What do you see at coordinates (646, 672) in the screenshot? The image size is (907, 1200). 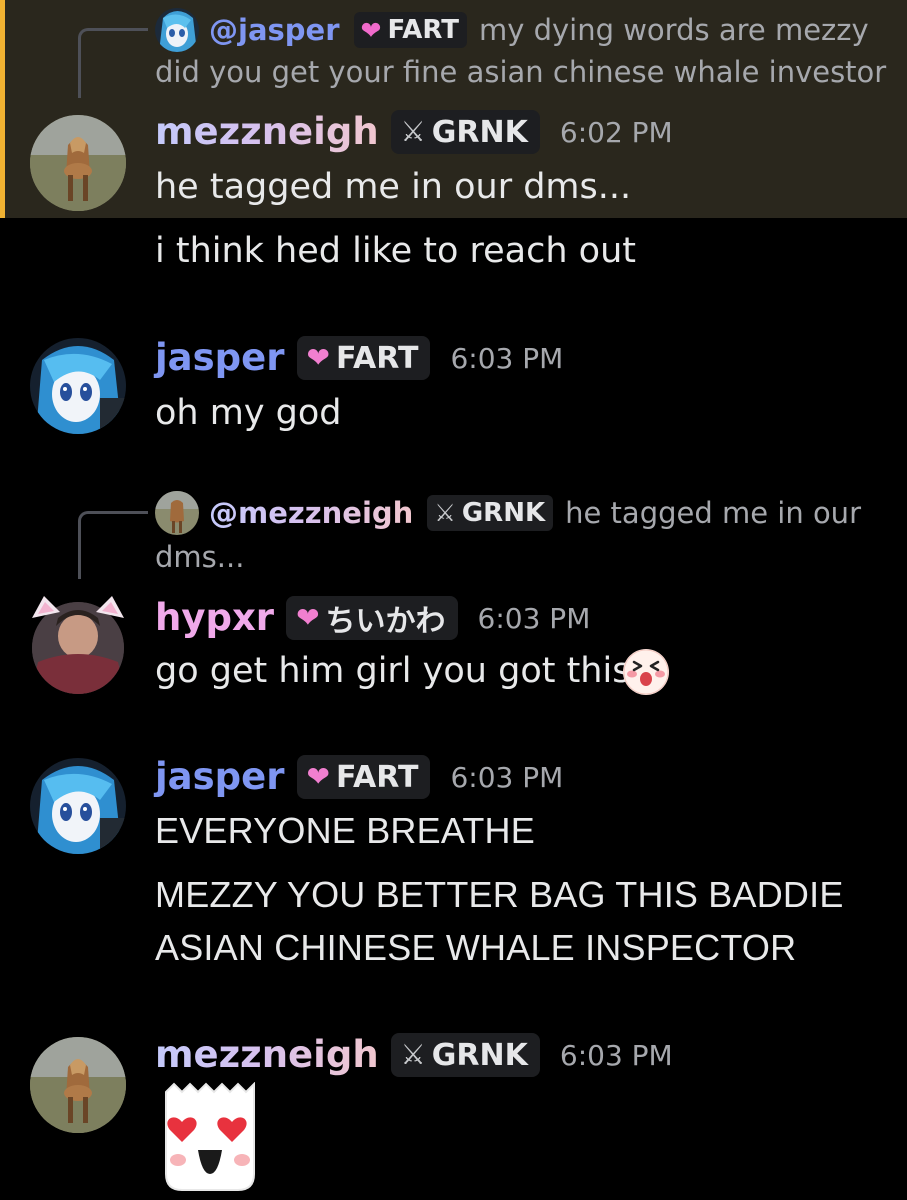 I see `laughing-face-emoji` at bounding box center [646, 672].